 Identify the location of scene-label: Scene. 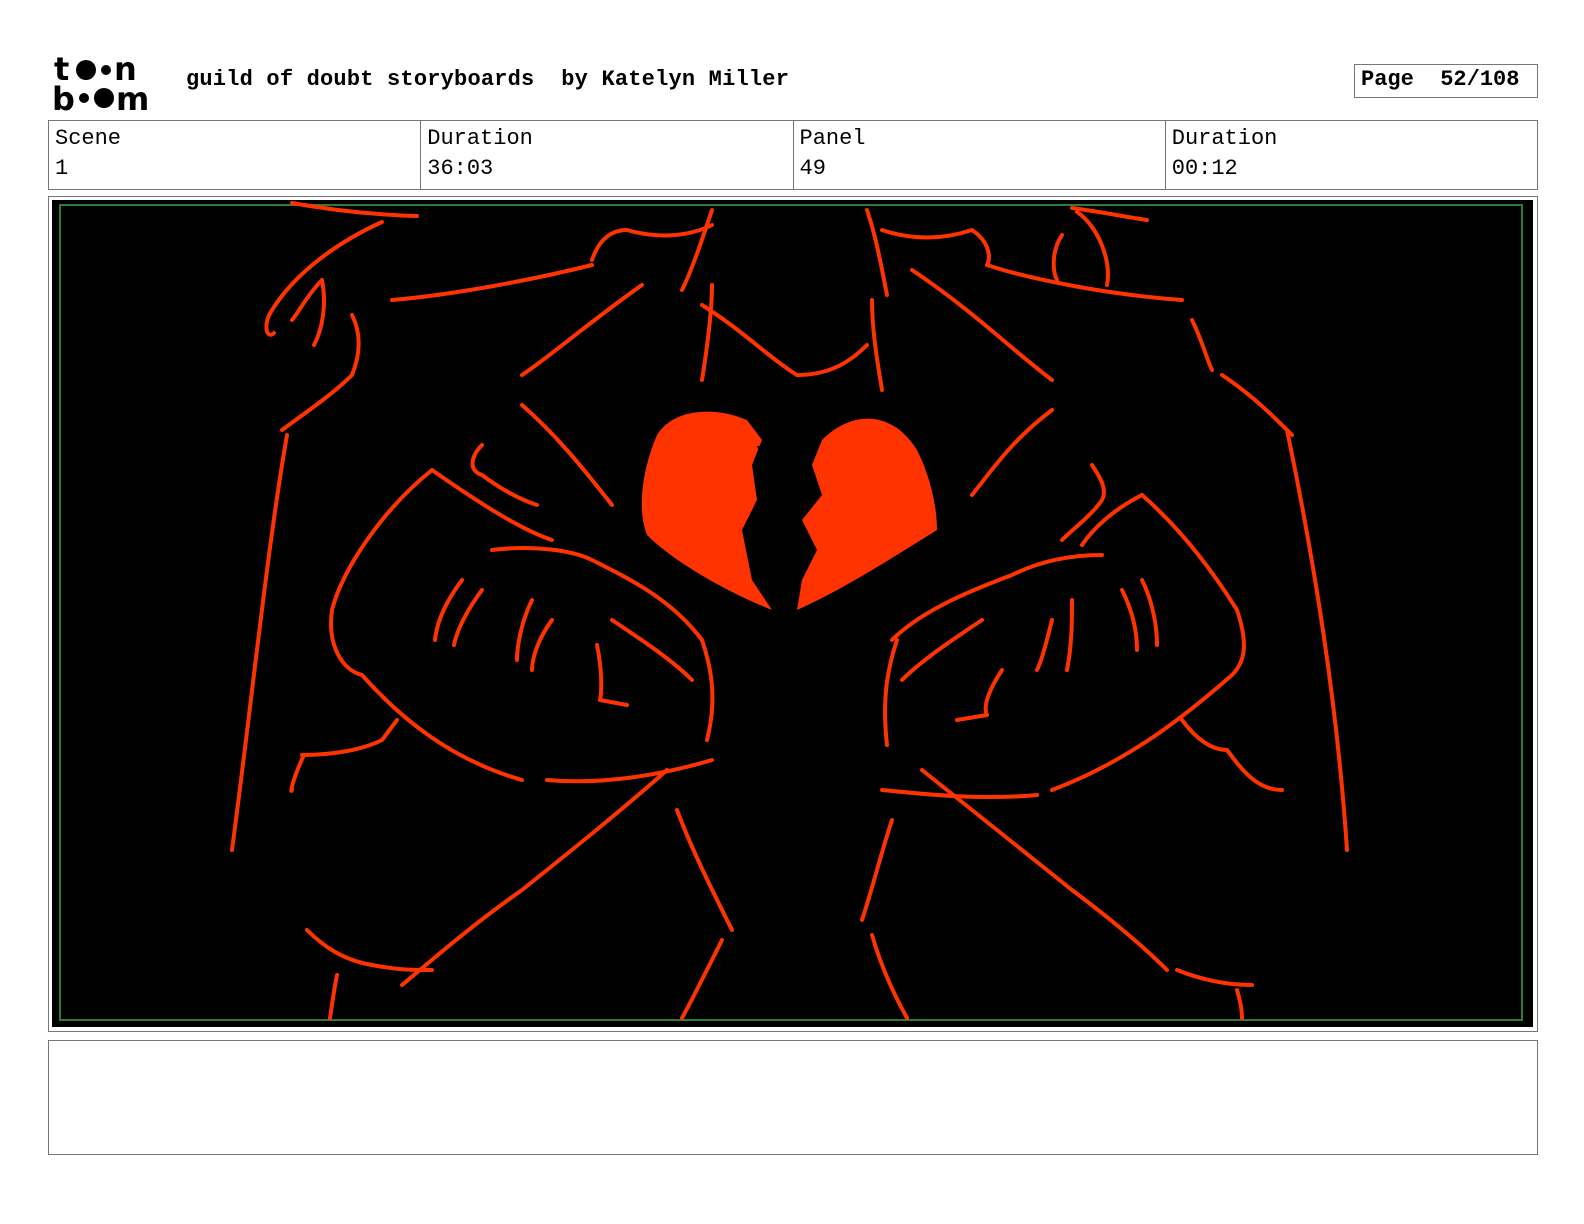
(88, 138).